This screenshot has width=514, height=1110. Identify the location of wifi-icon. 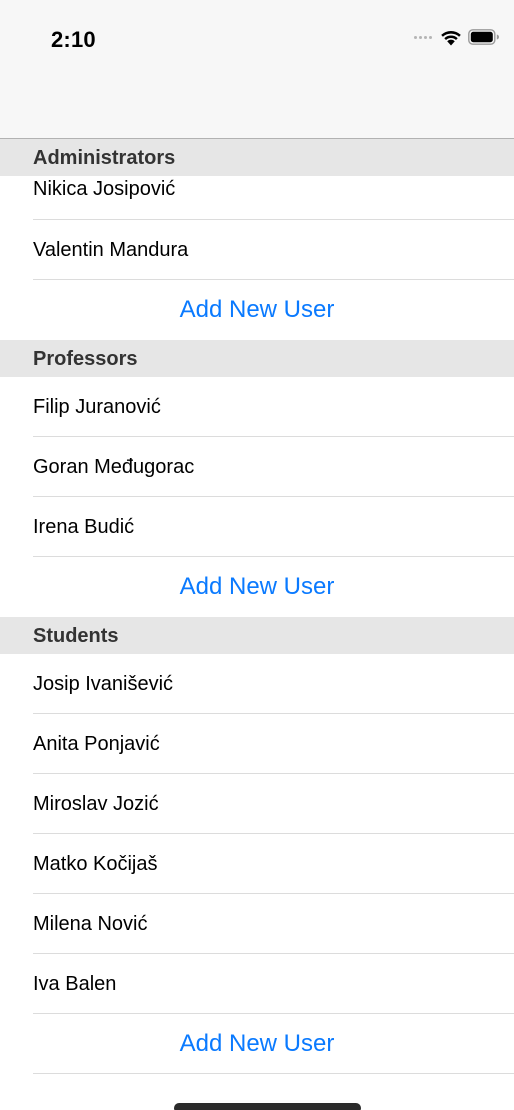
(451, 37).